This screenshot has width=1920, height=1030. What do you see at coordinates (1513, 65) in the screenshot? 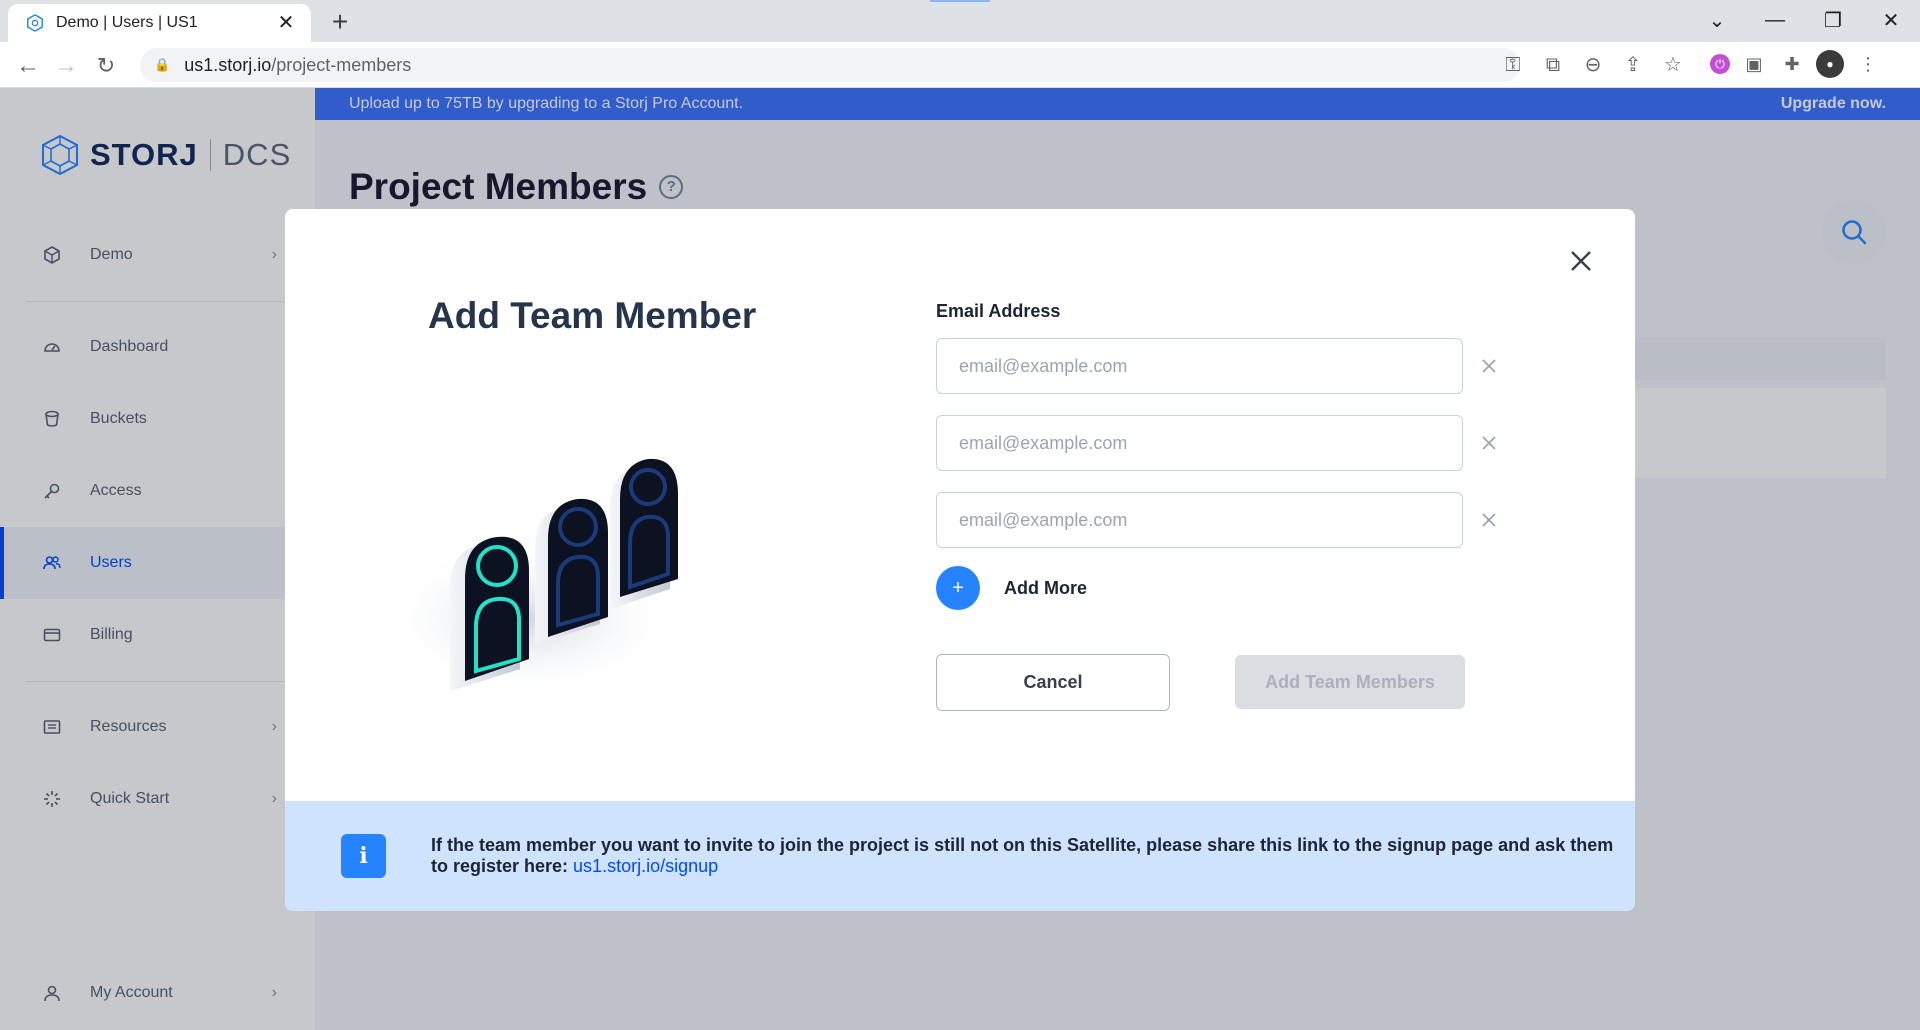
I see `password-key-icon: ⚿` at bounding box center [1513, 65].